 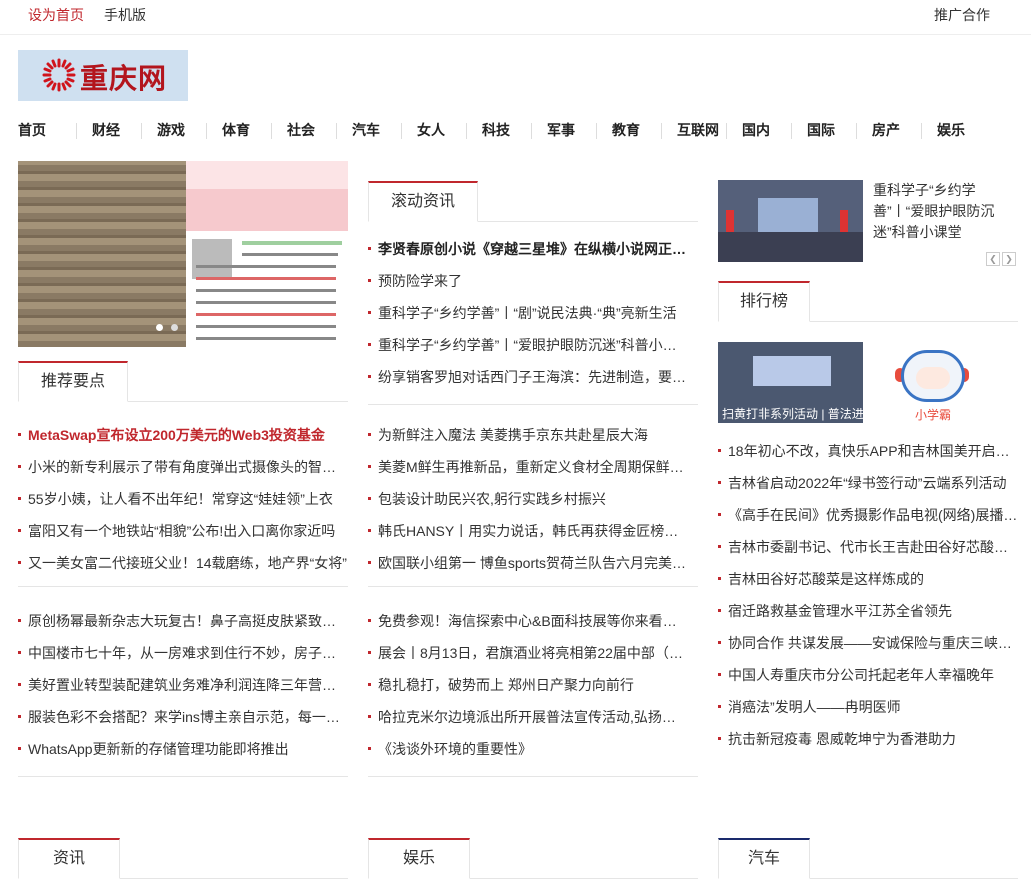 What do you see at coordinates (183, 685) in the screenshot?
I see `list-item: 美好置业转型装配建筑业务难净利润连降三年营收下滑` at bounding box center [183, 685].